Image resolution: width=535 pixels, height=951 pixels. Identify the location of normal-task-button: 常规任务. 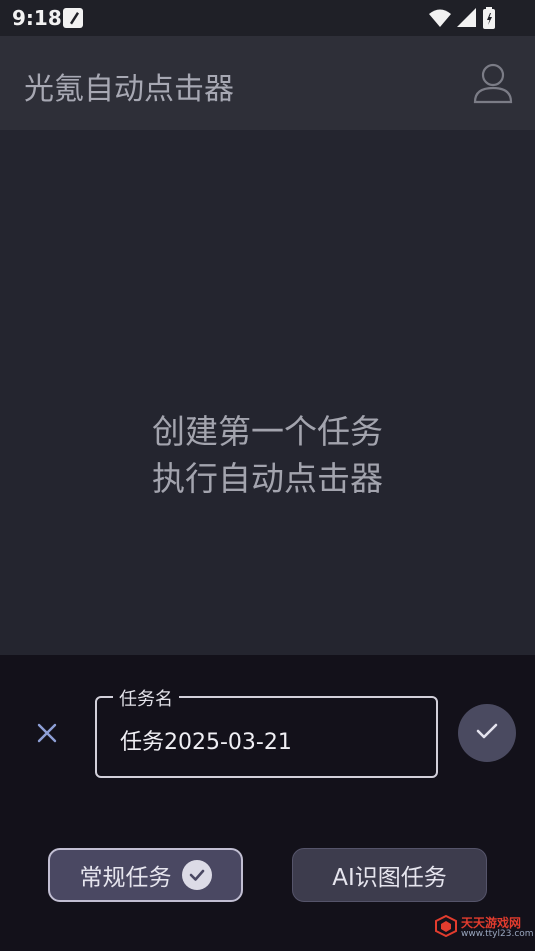
(145, 875).